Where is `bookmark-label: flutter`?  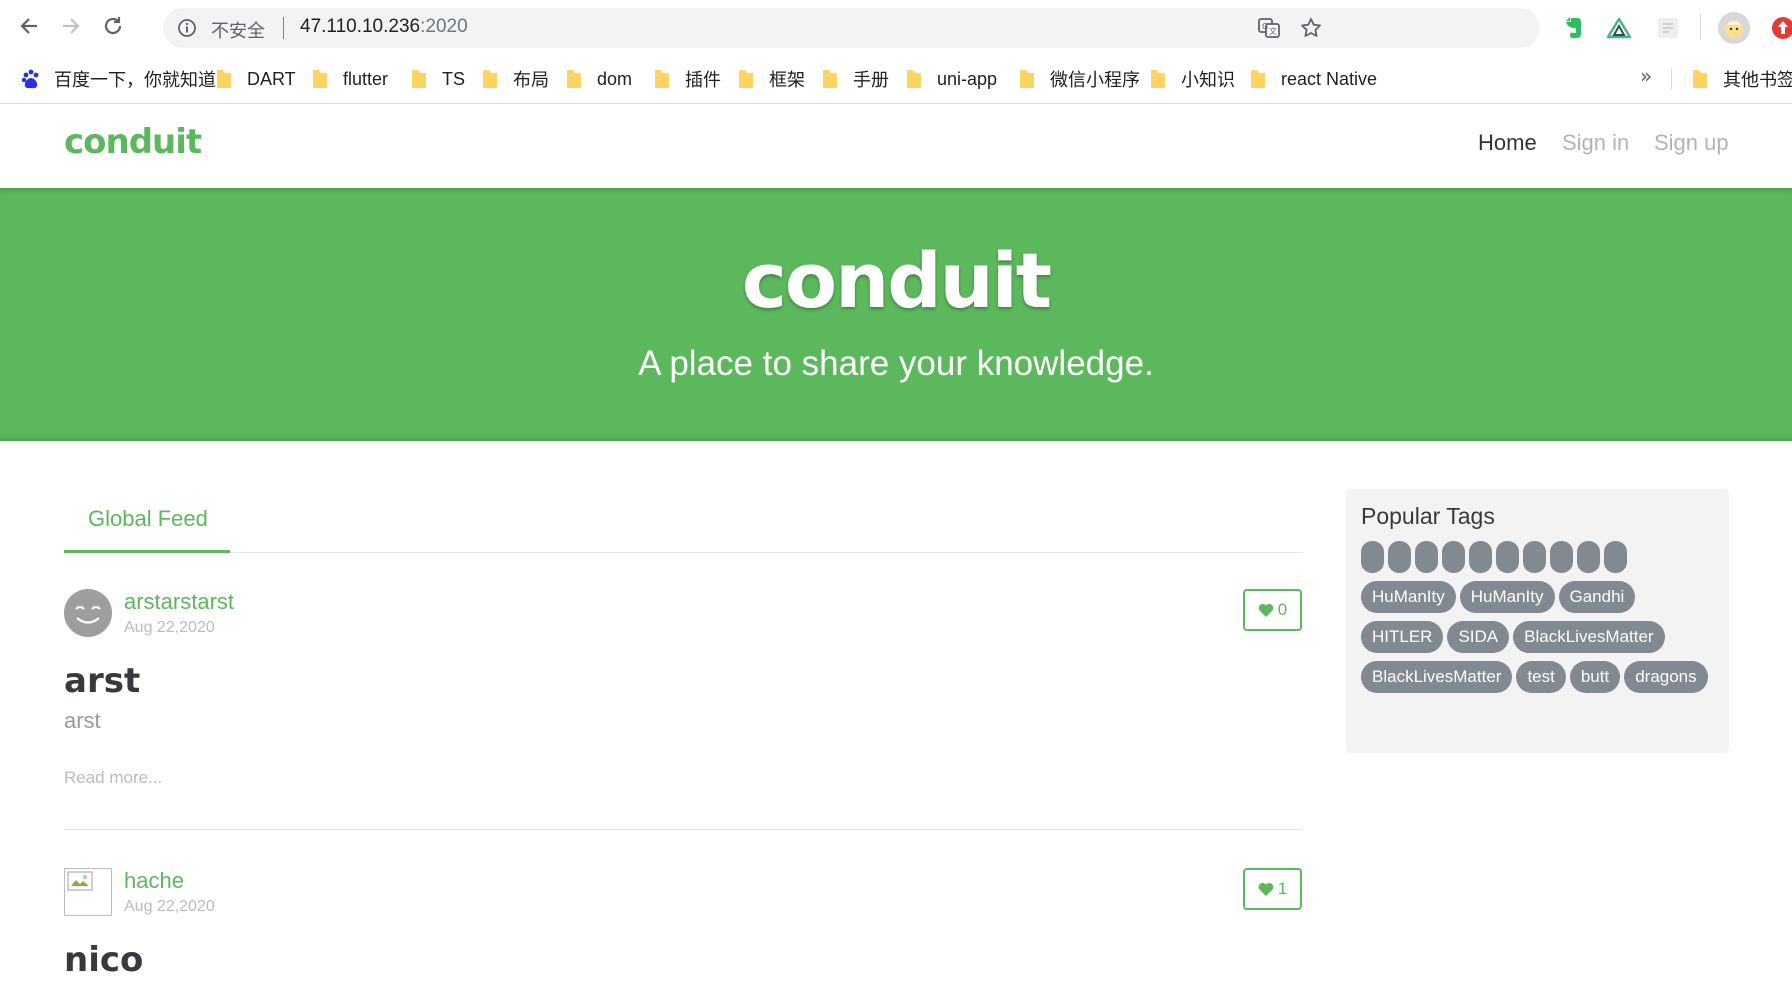
bookmark-label: flutter is located at coordinates (366, 78).